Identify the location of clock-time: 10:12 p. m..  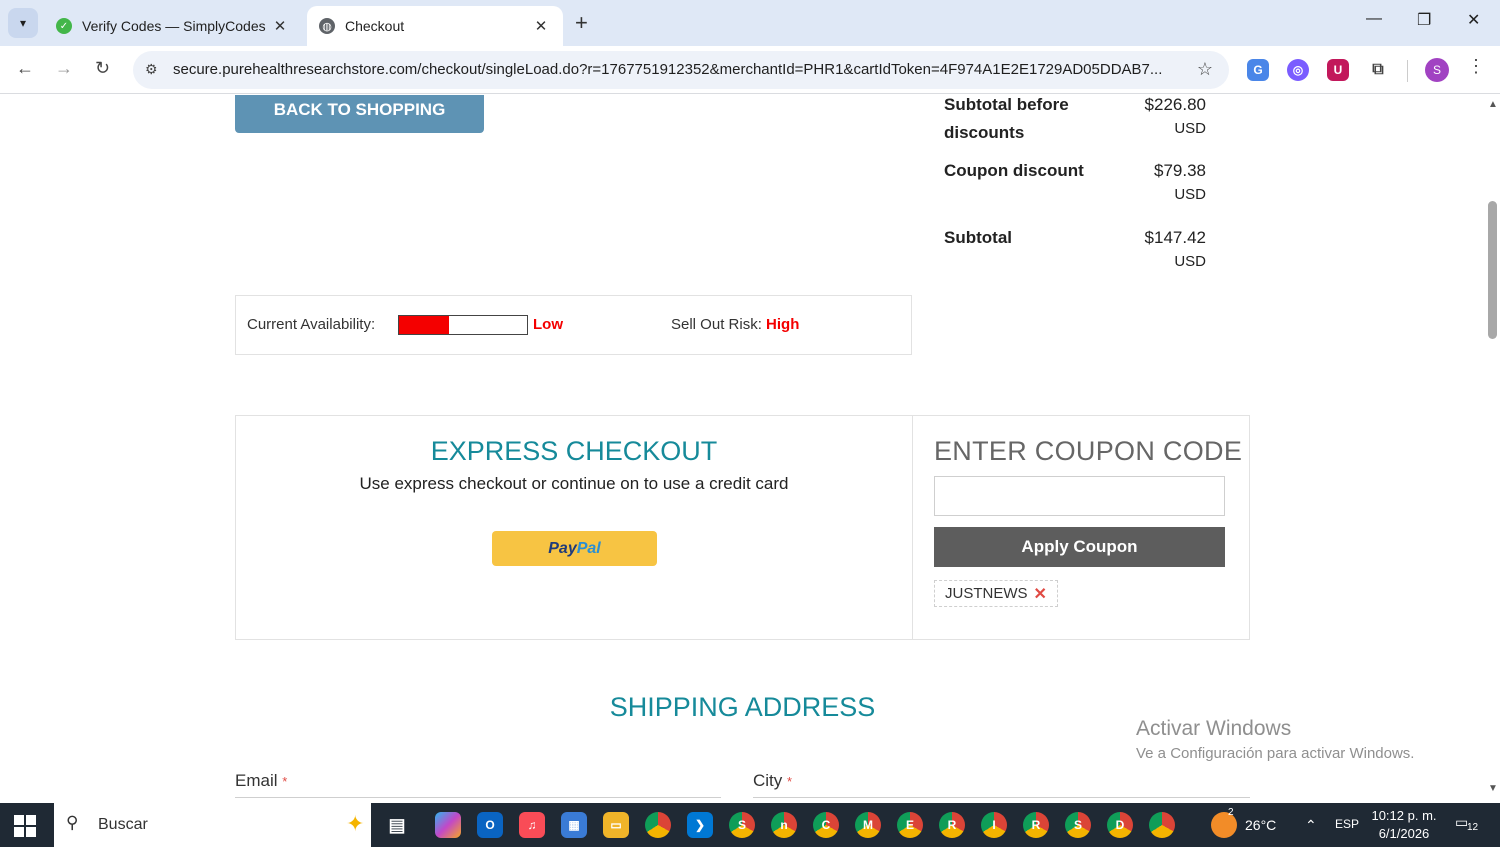
(1404, 815).